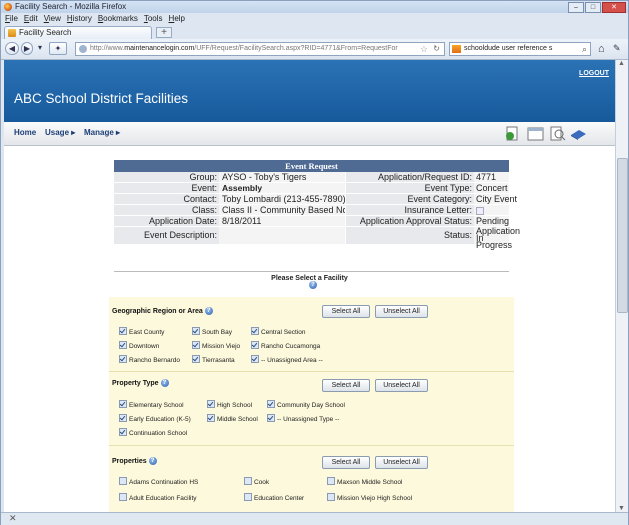  I want to click on tab-facility-search: Facility Search, so click(78, 32).